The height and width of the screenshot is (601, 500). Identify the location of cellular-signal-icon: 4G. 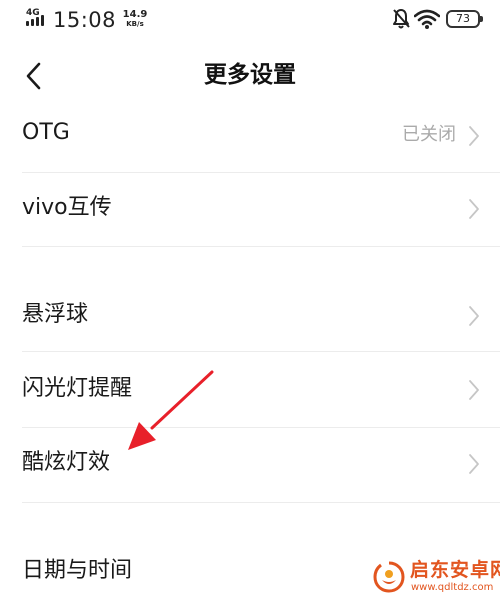
(37, 19).